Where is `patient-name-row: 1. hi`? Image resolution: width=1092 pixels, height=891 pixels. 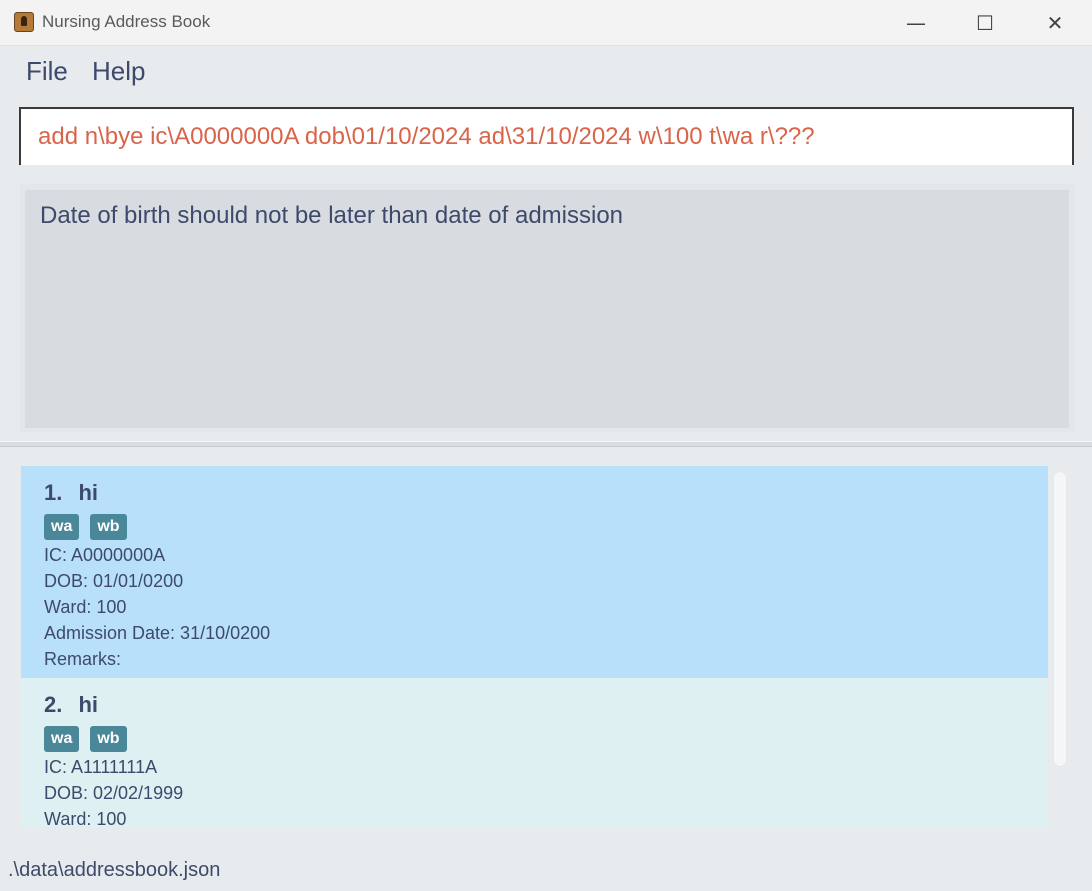 patient-name-row: 1. hi is located at coordinates (546, 494).